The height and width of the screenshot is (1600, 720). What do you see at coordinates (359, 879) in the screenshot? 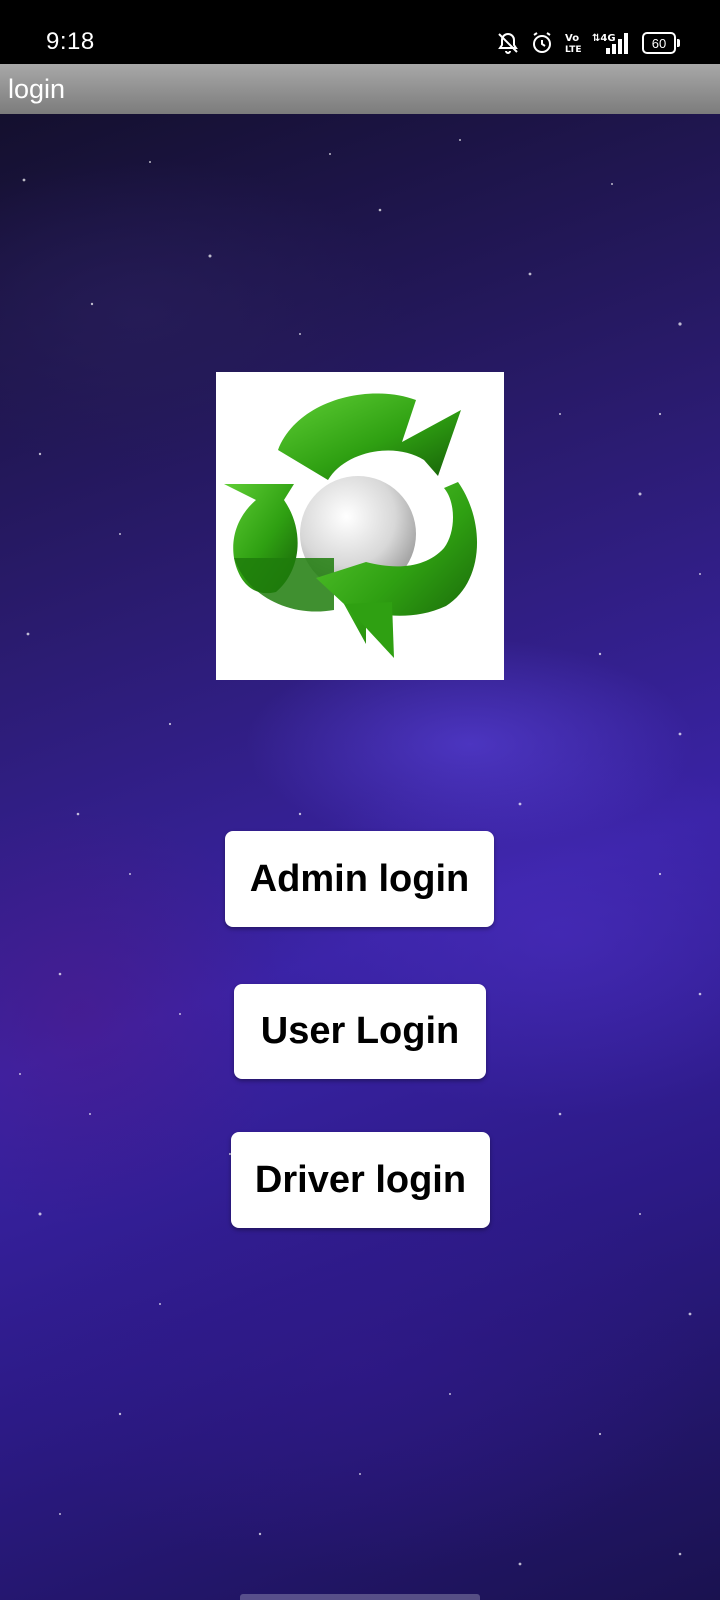
I see `admin-login-button: Admin login` at bounding box center [359, 879].